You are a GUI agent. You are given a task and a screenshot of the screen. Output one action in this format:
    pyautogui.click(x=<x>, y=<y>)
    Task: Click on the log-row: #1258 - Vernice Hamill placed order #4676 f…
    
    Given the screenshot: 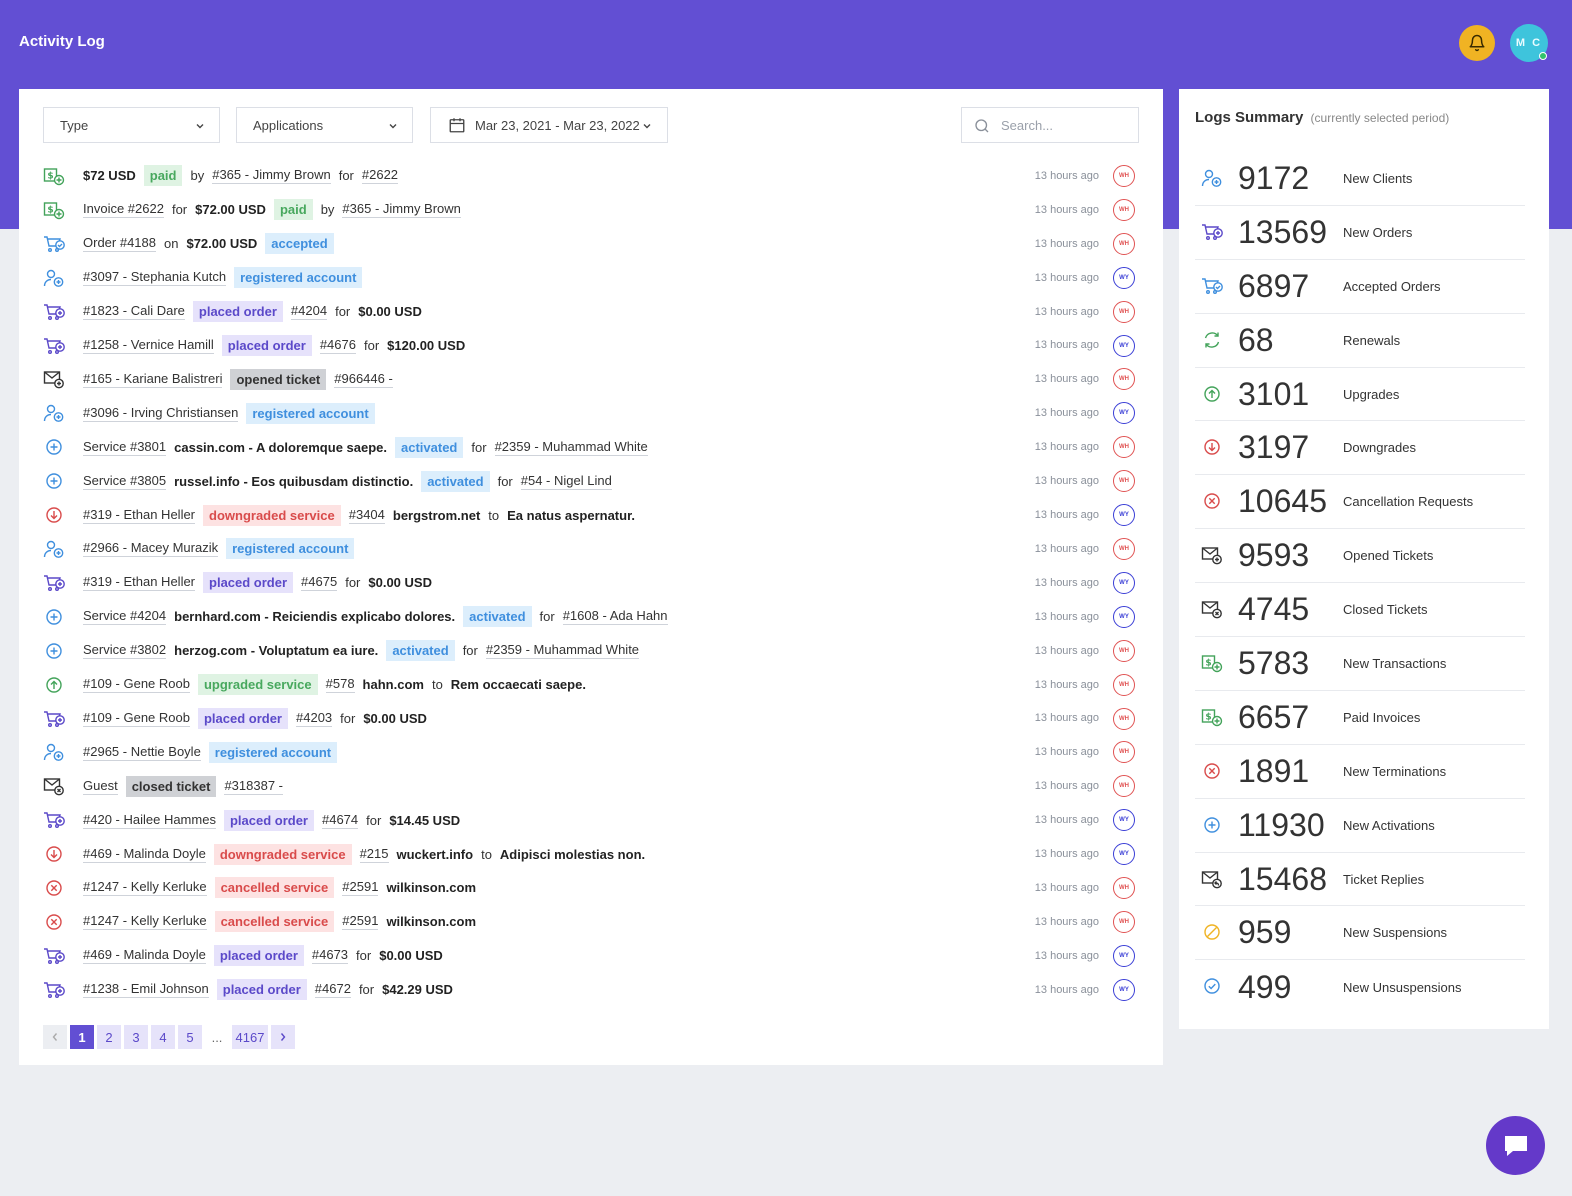 What is the action you would take?
    pyautogui.click(x=591, y=346)
    